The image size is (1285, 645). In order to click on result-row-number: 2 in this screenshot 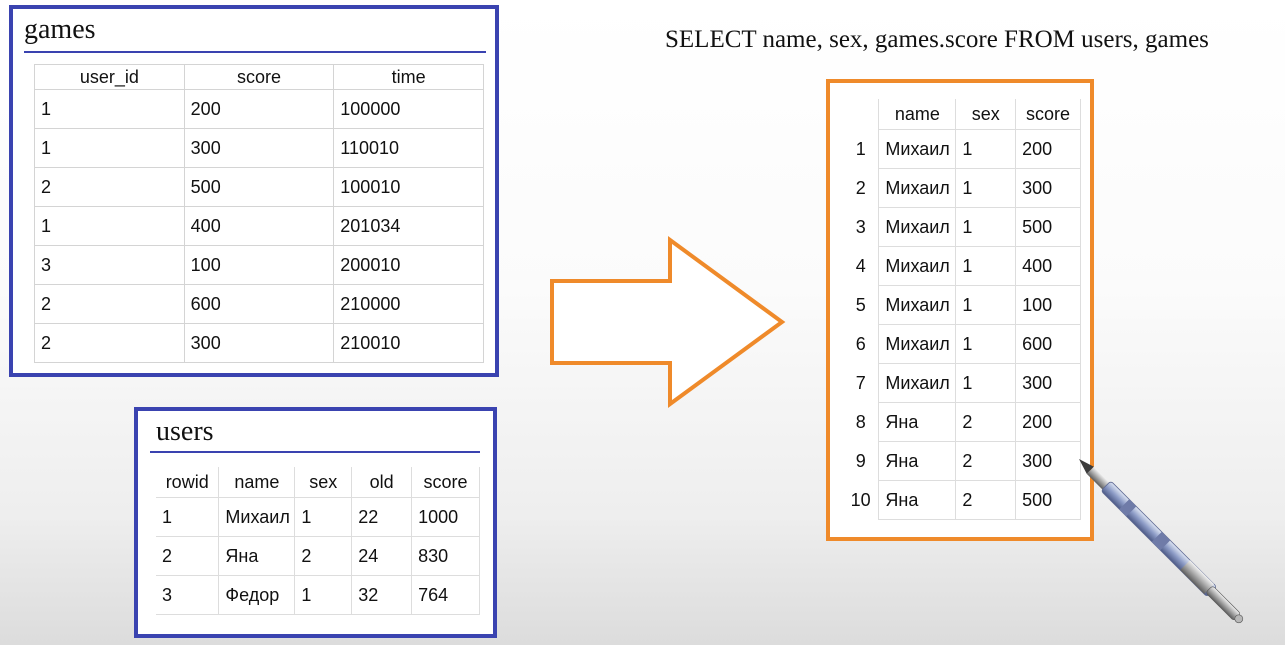, I will do `click(860, 187)`.